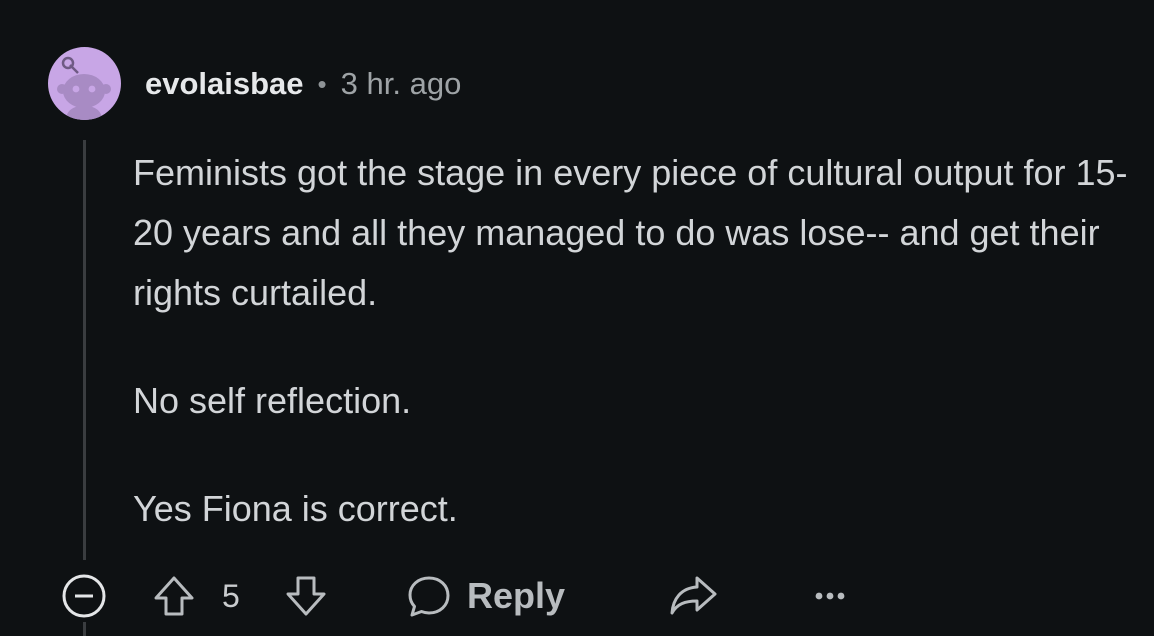  I want to click on comment-paragraph: No self reflection., so click(272, 400).